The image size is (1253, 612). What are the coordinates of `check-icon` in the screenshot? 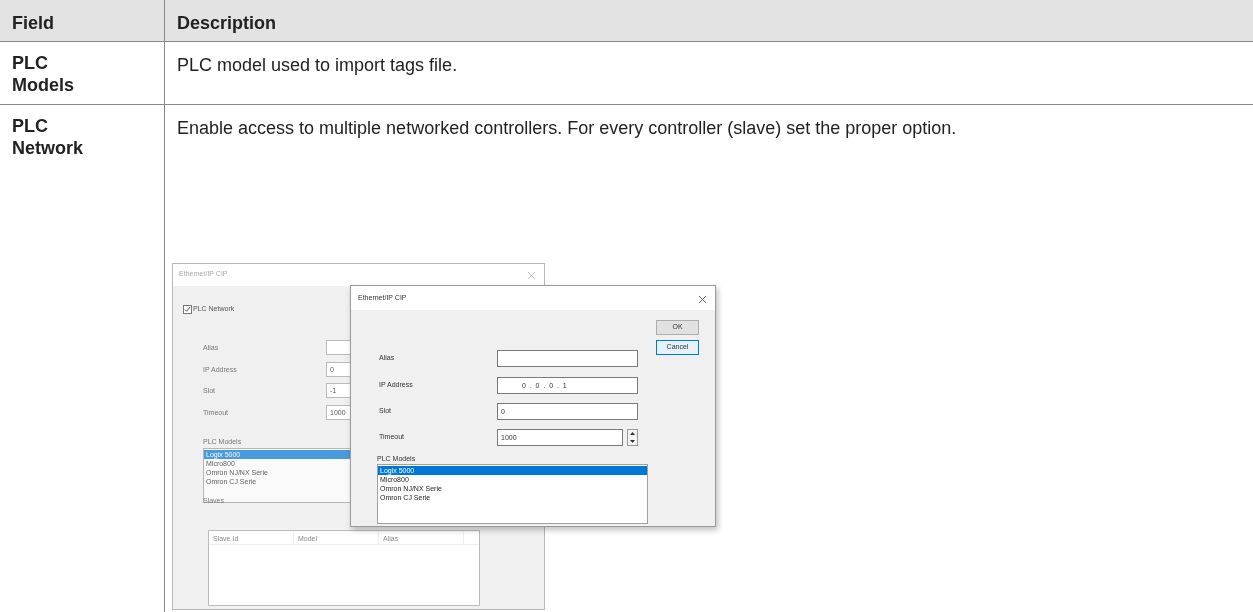 It's located at (187, 309).